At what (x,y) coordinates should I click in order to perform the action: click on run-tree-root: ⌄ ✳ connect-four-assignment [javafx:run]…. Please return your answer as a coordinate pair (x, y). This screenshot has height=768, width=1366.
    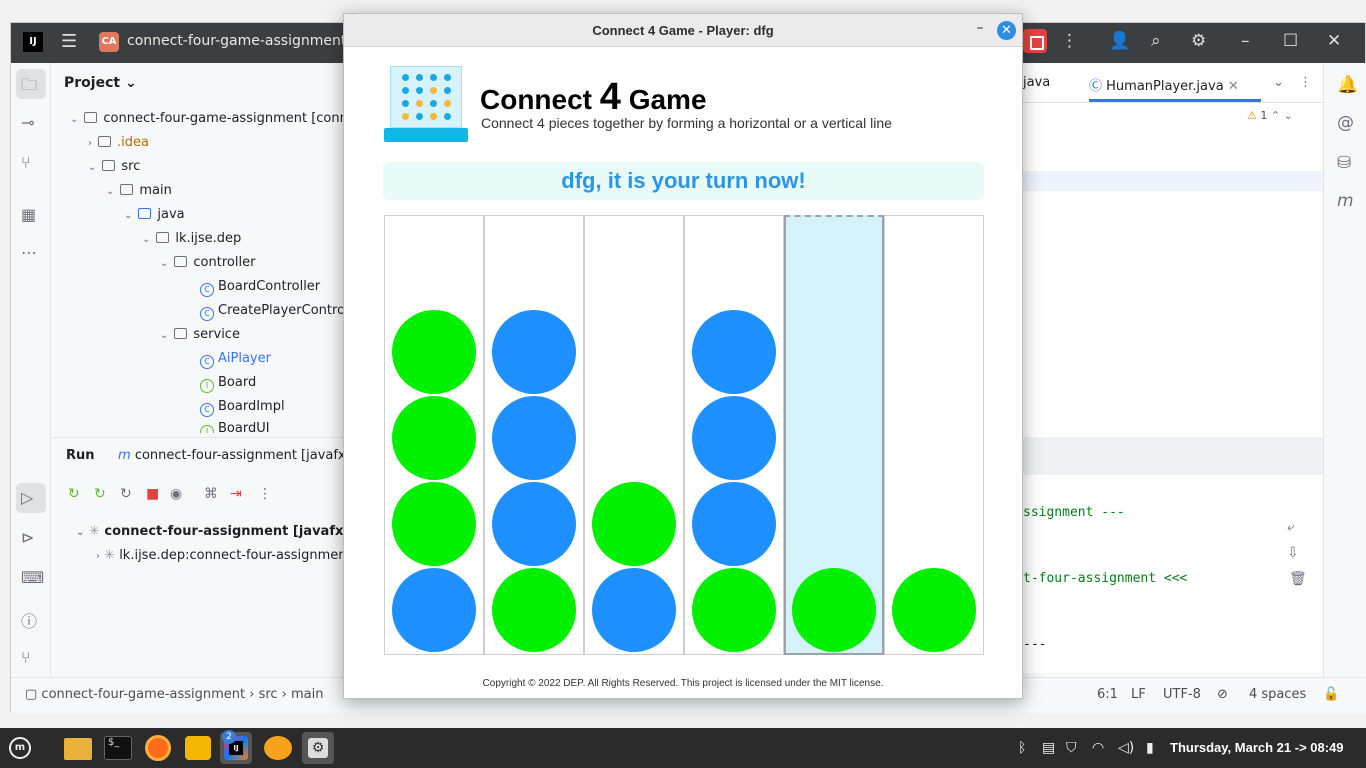
    Looking at the image, I should click on (230, 531).